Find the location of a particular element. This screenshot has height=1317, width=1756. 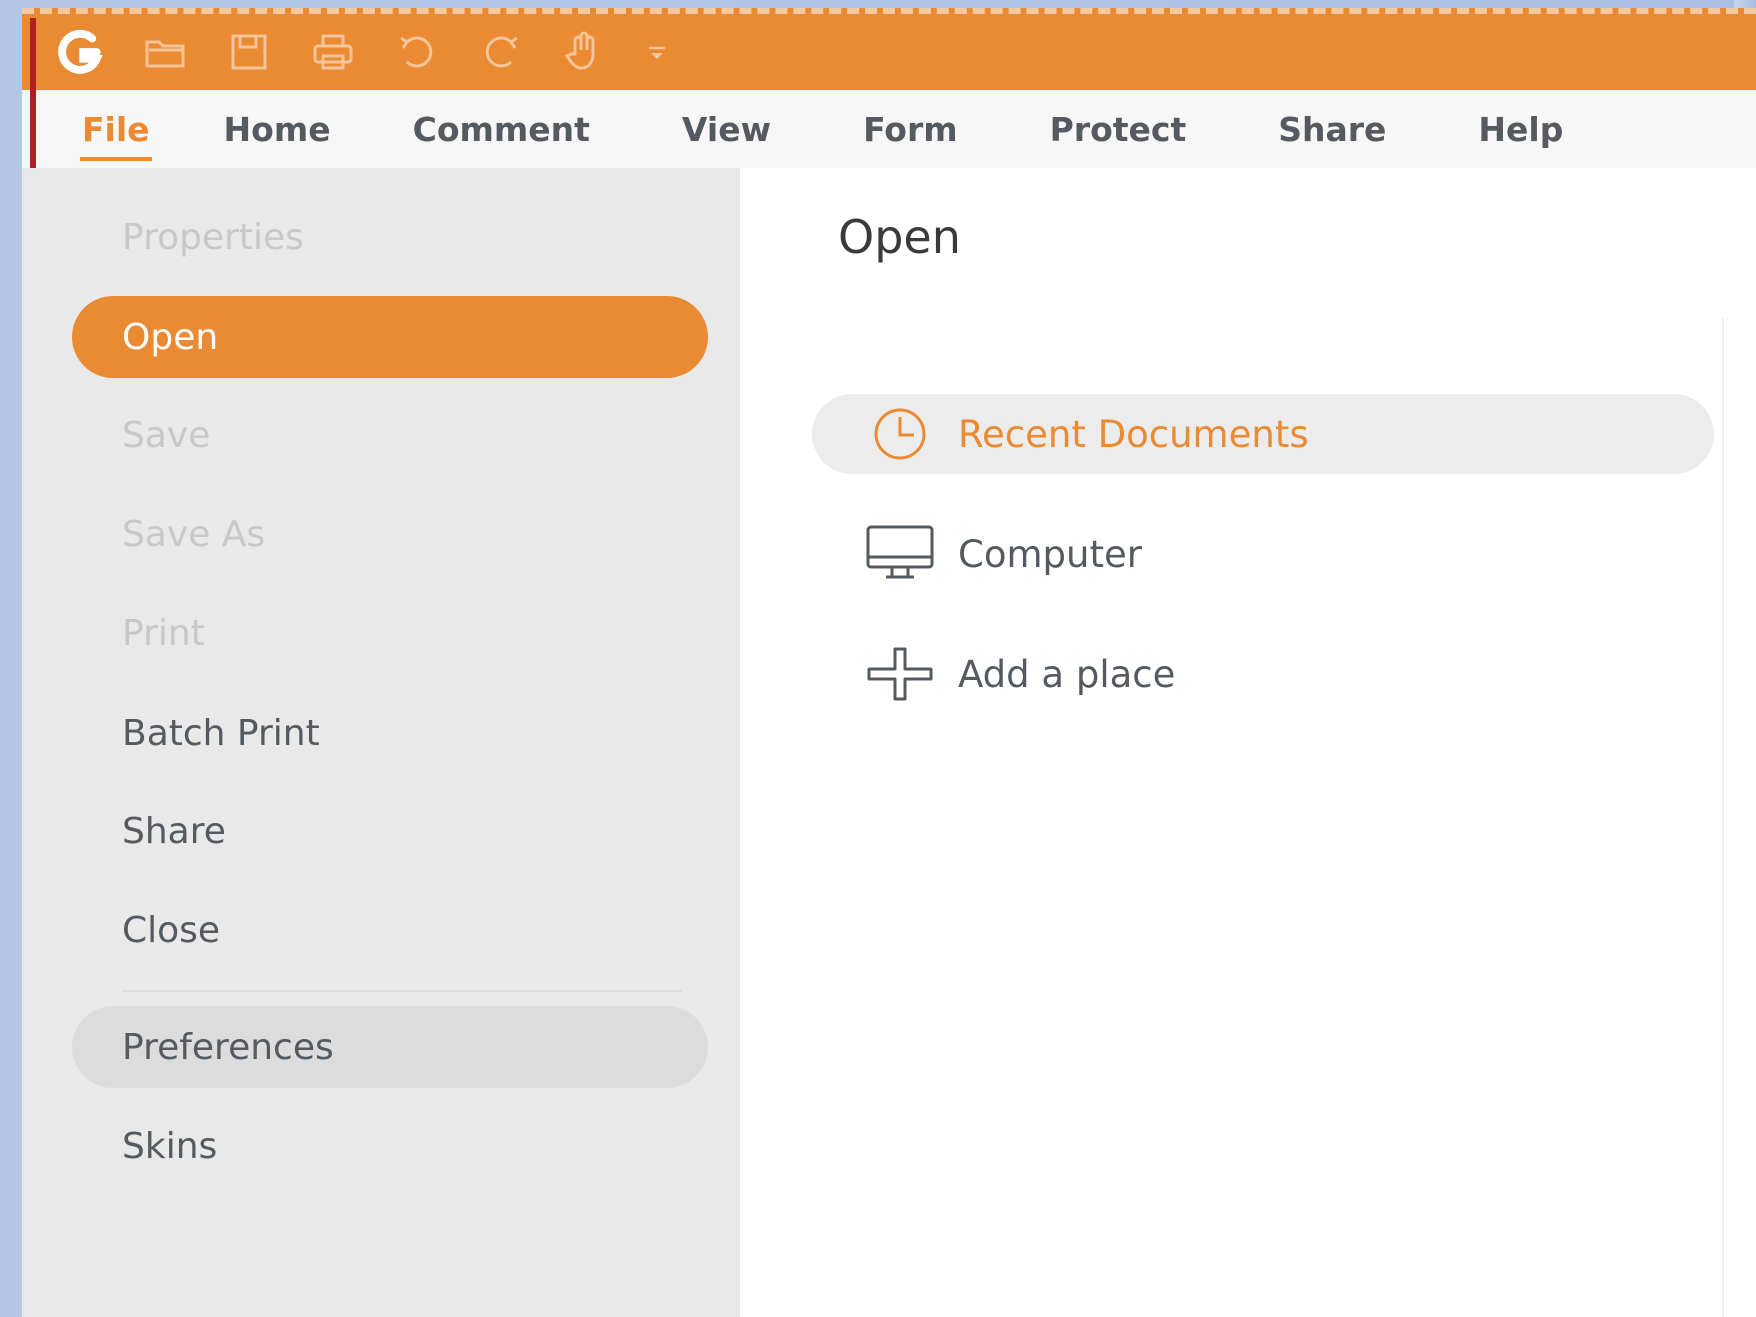

sidebar-item-share: Share is located at coordinates (390, 831).